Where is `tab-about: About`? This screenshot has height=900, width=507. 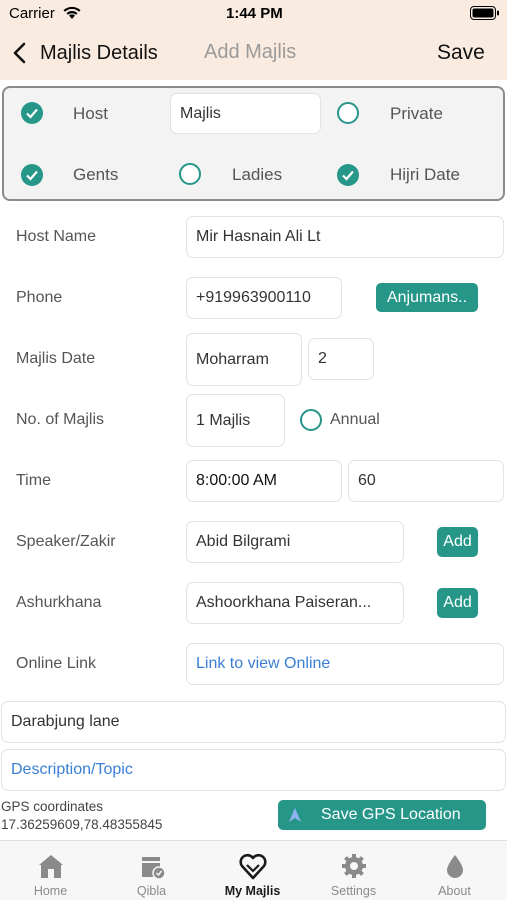
tab-about: About is located at coordinates (454, 870).